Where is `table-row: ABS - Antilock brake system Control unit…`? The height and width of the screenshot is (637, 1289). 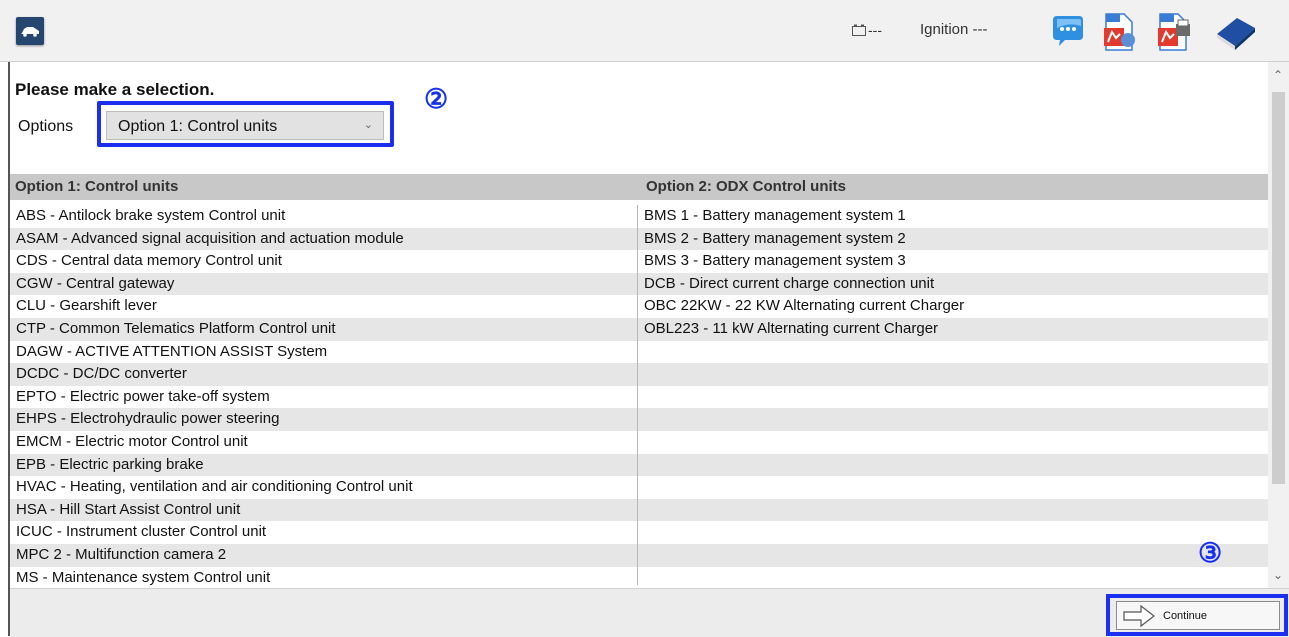
table-row: ABS - Antilock brake system Control unit… is located at coordinates (639, 216).